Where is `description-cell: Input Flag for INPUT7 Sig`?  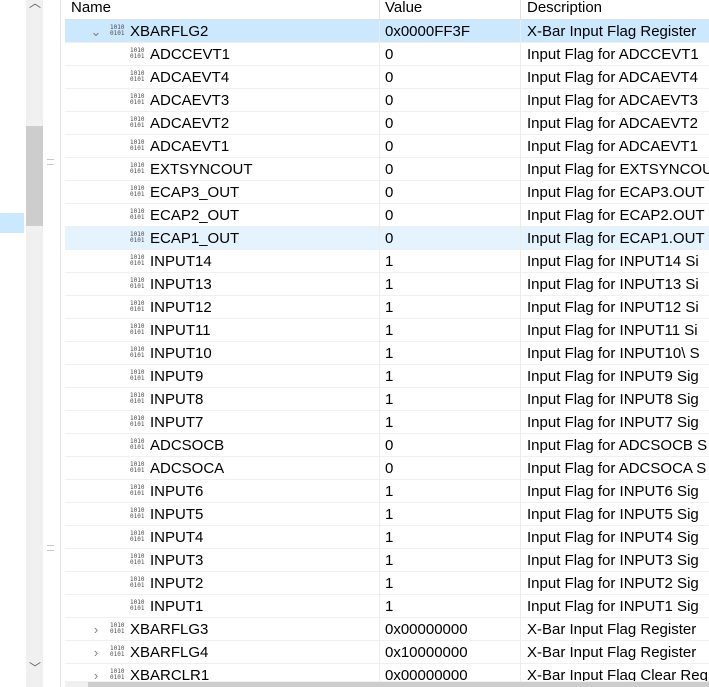 description-cell: Input Flag for INPUT7 Sig is located at coordinates (613, 422).